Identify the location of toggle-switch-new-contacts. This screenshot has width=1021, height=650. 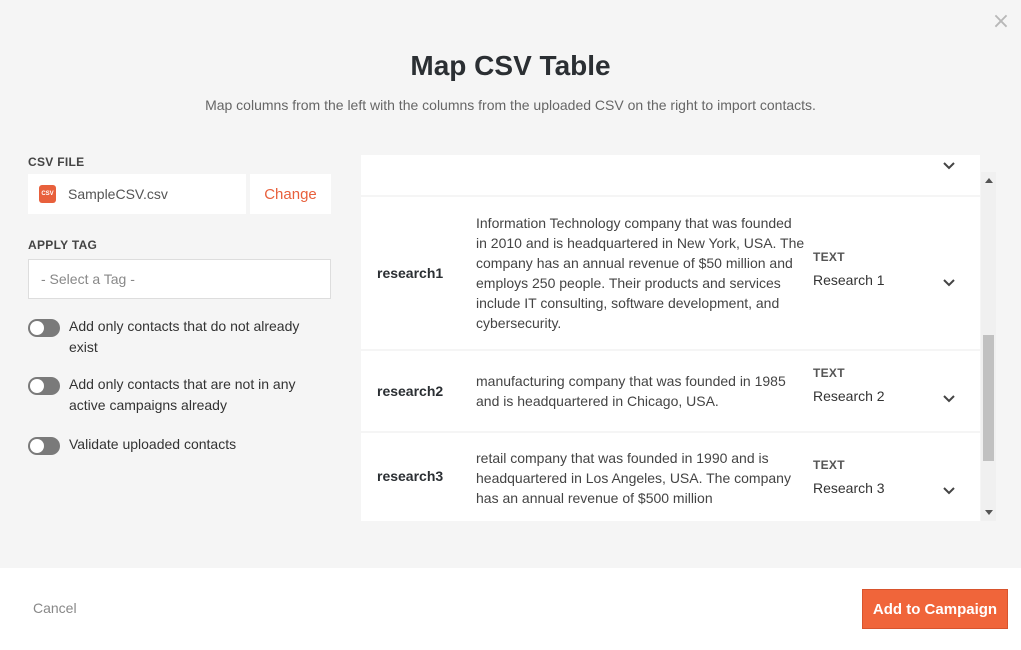
(44, 328).